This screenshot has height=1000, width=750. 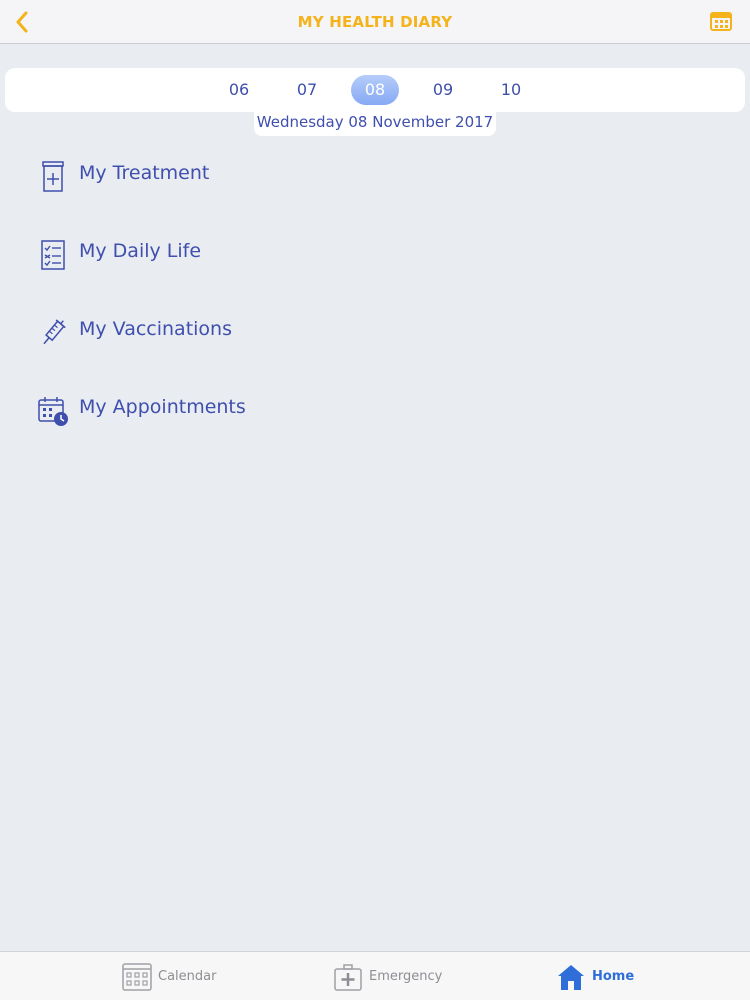 I want to click on menu-item-vaccinations: My Vaccinations, so click(x=375, y=345).